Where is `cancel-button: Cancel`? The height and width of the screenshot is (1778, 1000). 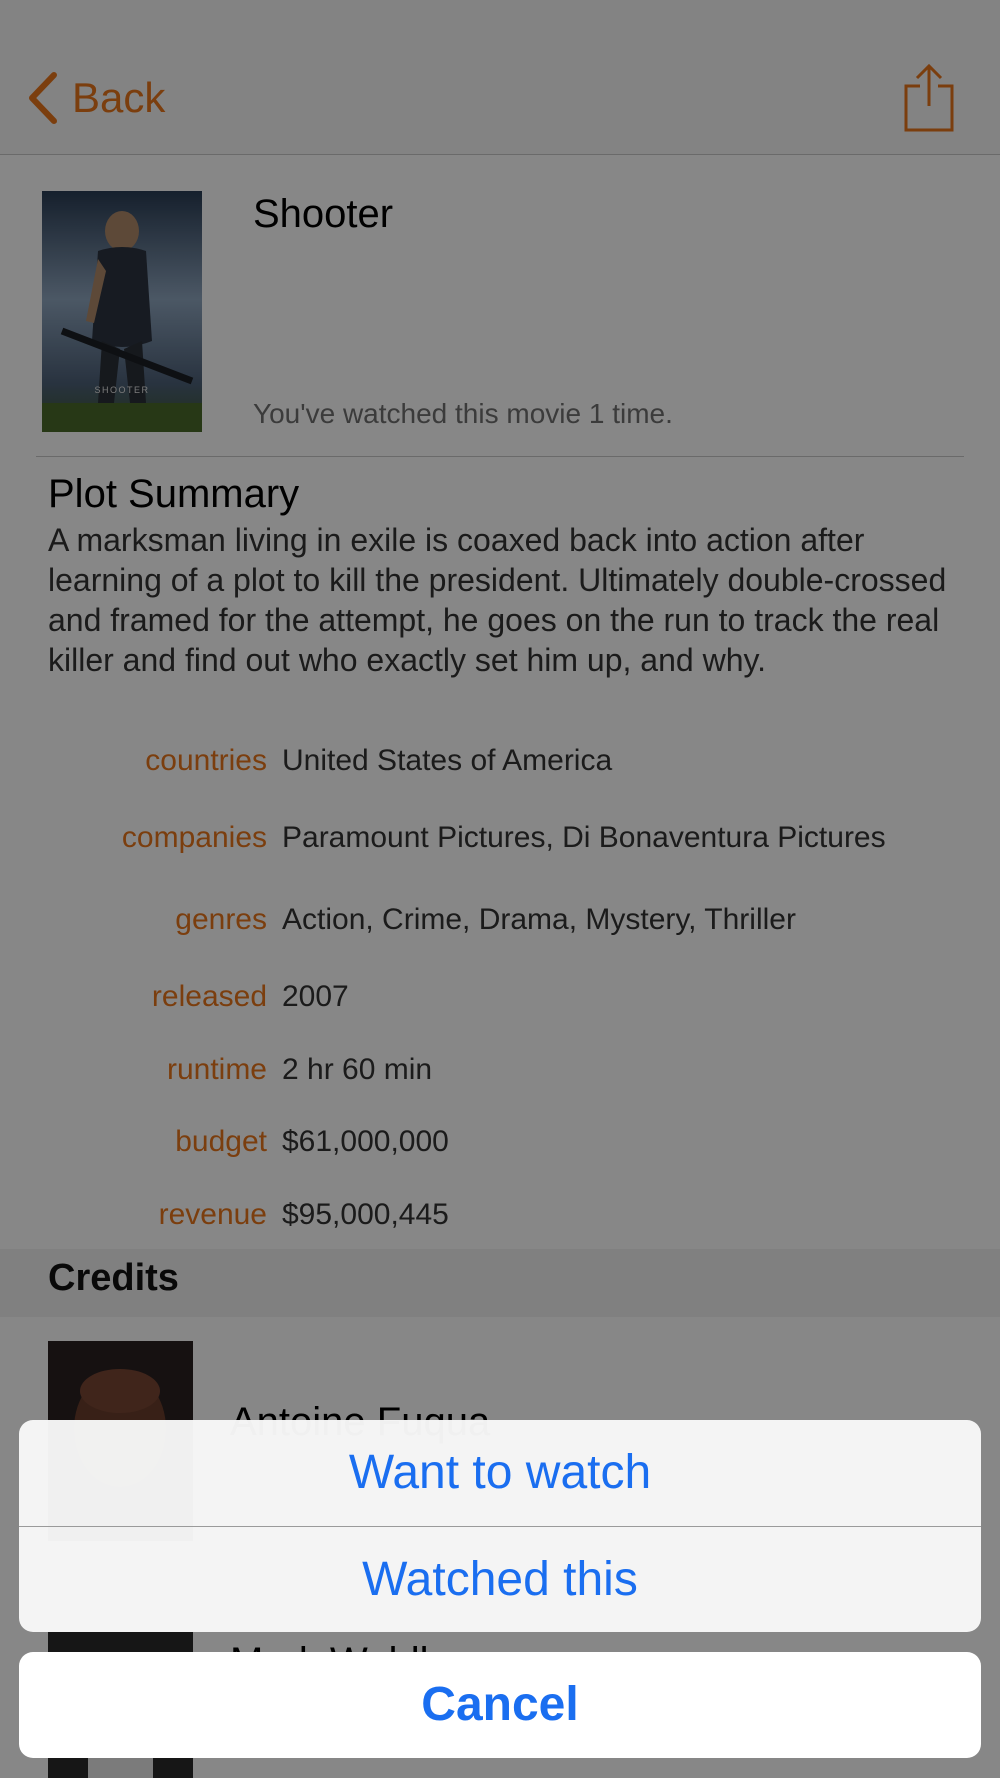 cancel-button: Cancel is located at coordinates (500, 1705).